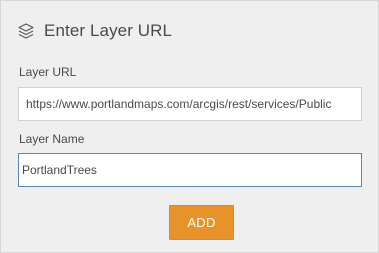 This screenshot has width=379, height=253. What do you see at coordinates (190, 104) in the screenshot?
I see `layer-url-input` at bounding box center [190, 104].